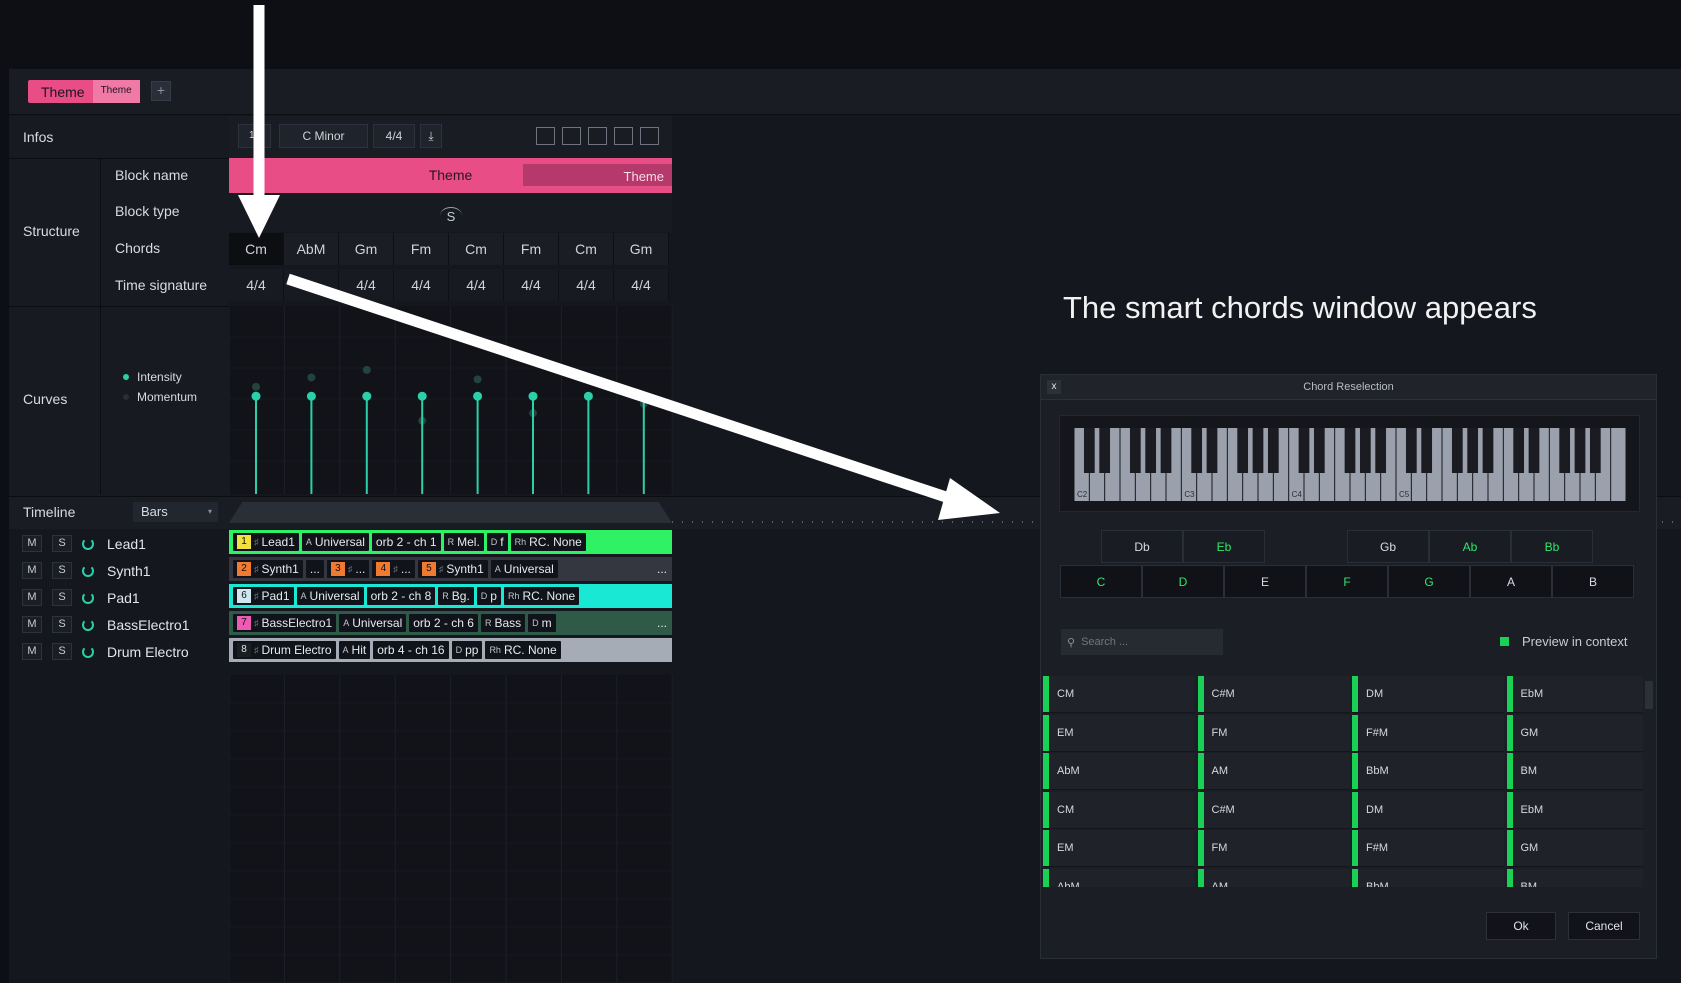 This screenshot has width=1681, height=983. What do you see at coordinates (259, 216) in the screenshot?
I see `arrow-down-head-icon` at bounding box center [259, 216].